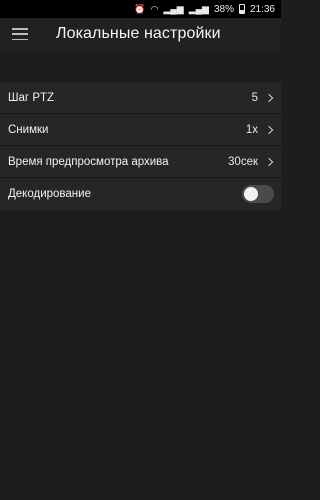  I want to click on setting-archive-preview-time: Время предпросмотра архива 30сек, so click(140, 162).